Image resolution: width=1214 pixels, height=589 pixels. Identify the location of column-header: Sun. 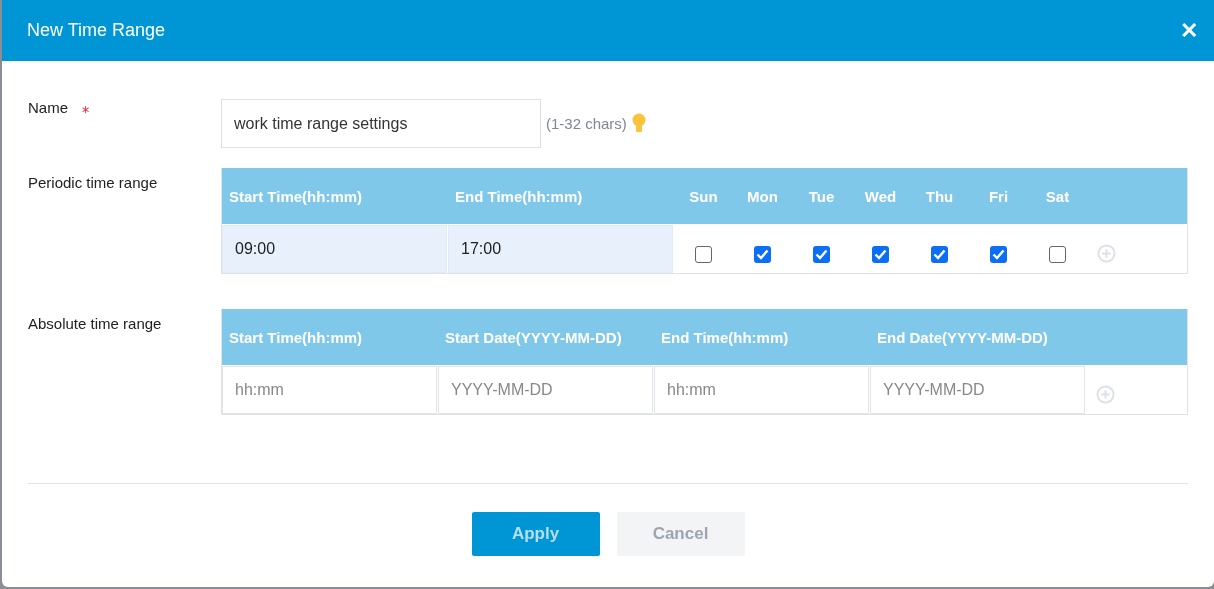
(703, 196).